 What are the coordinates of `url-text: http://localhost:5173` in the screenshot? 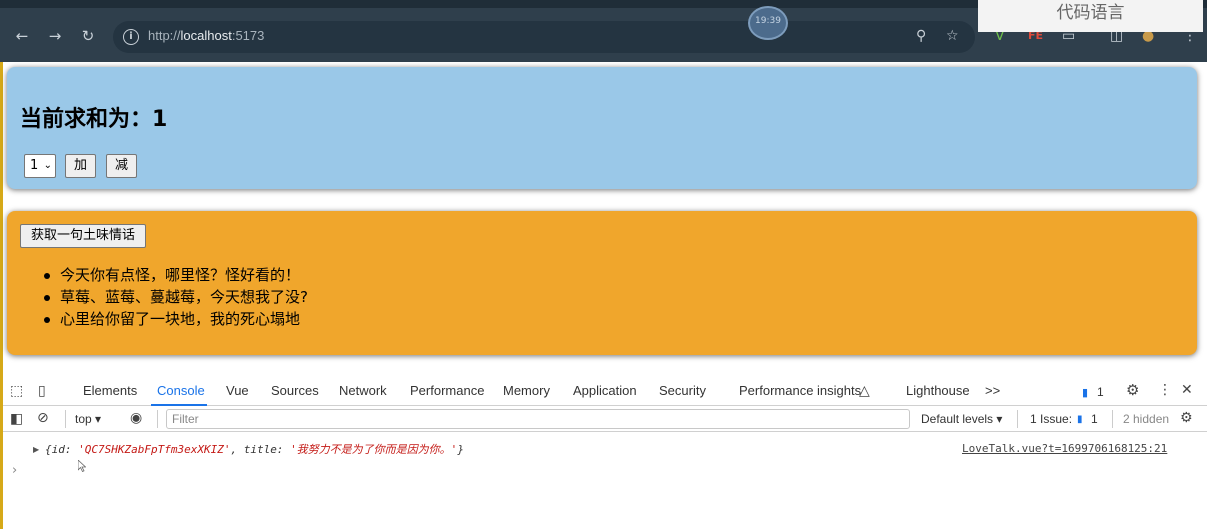 It's located at (206, 35).